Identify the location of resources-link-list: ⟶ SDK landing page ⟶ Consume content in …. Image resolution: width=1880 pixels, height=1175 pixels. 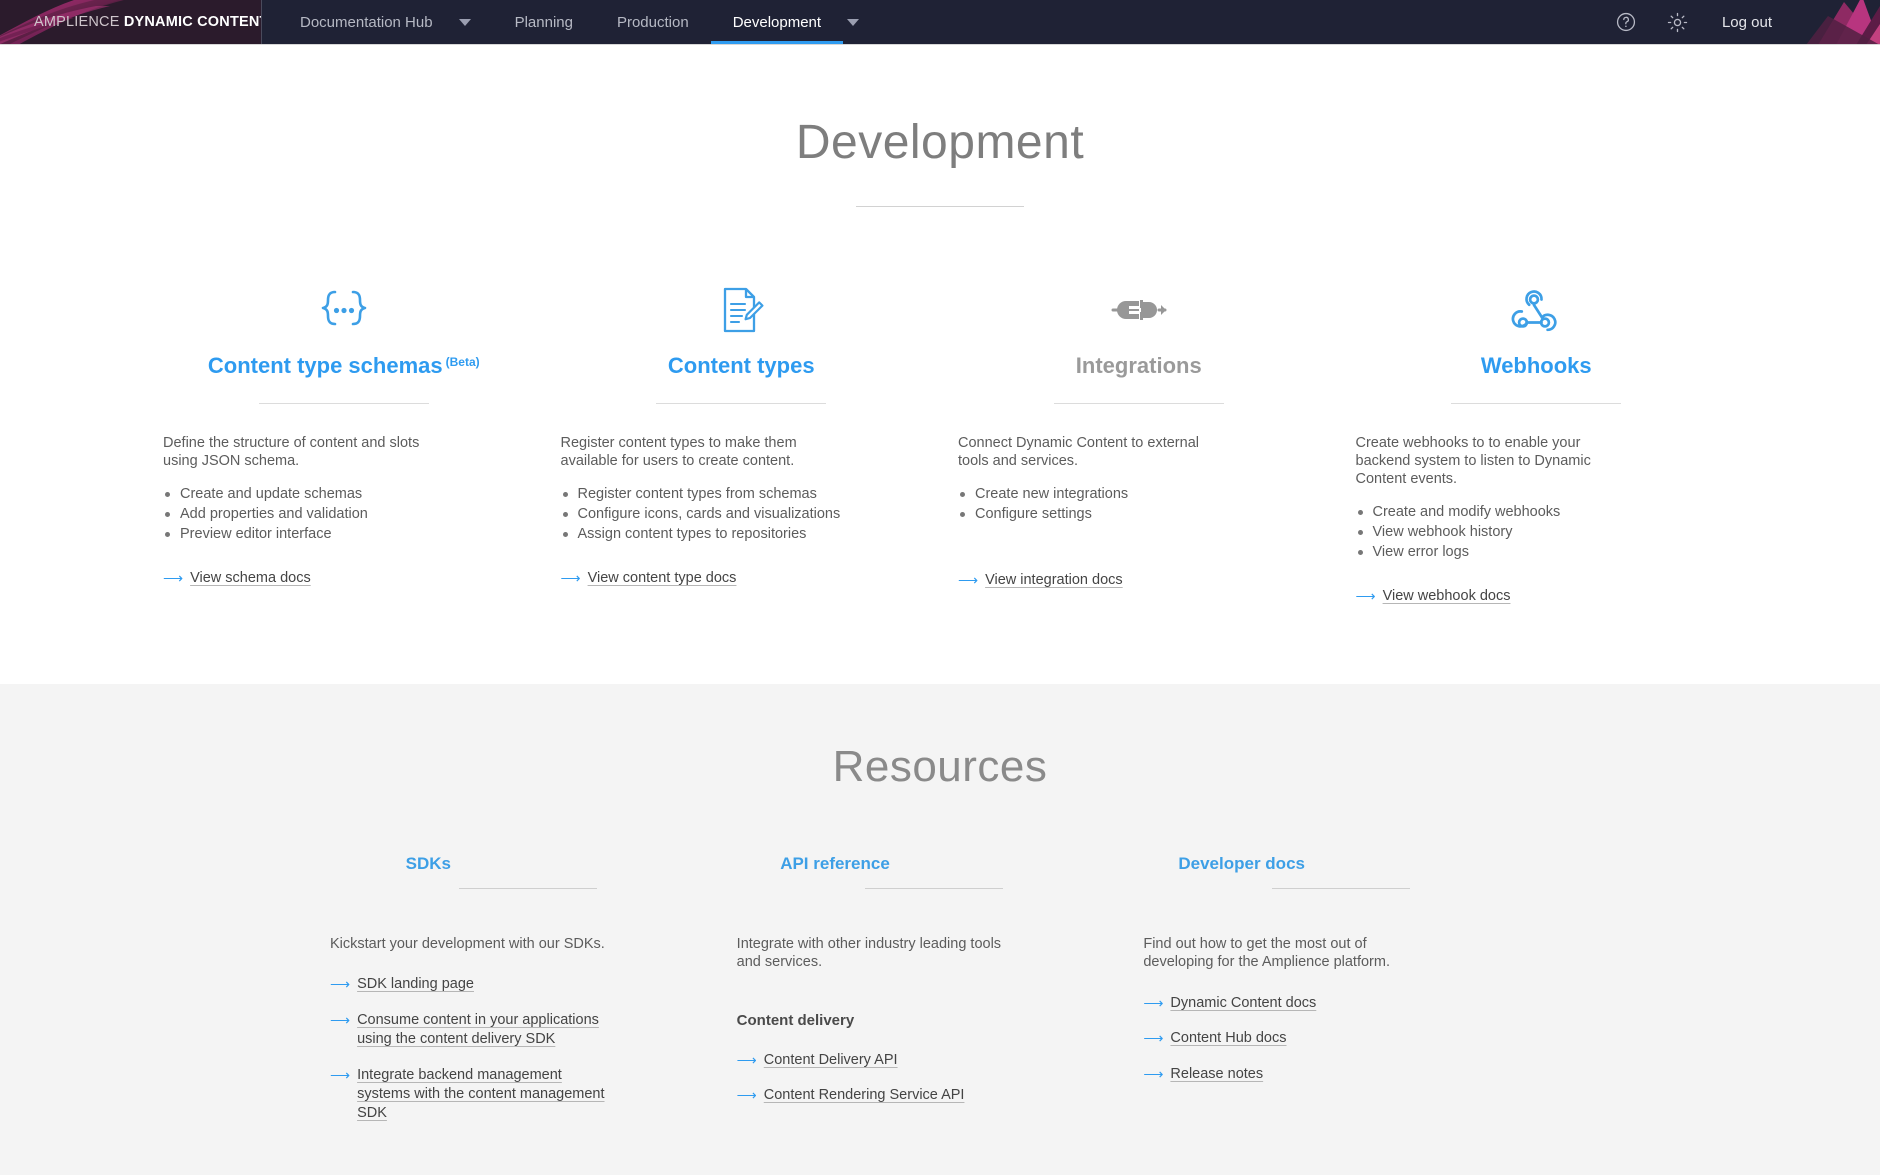
(498, 1048).